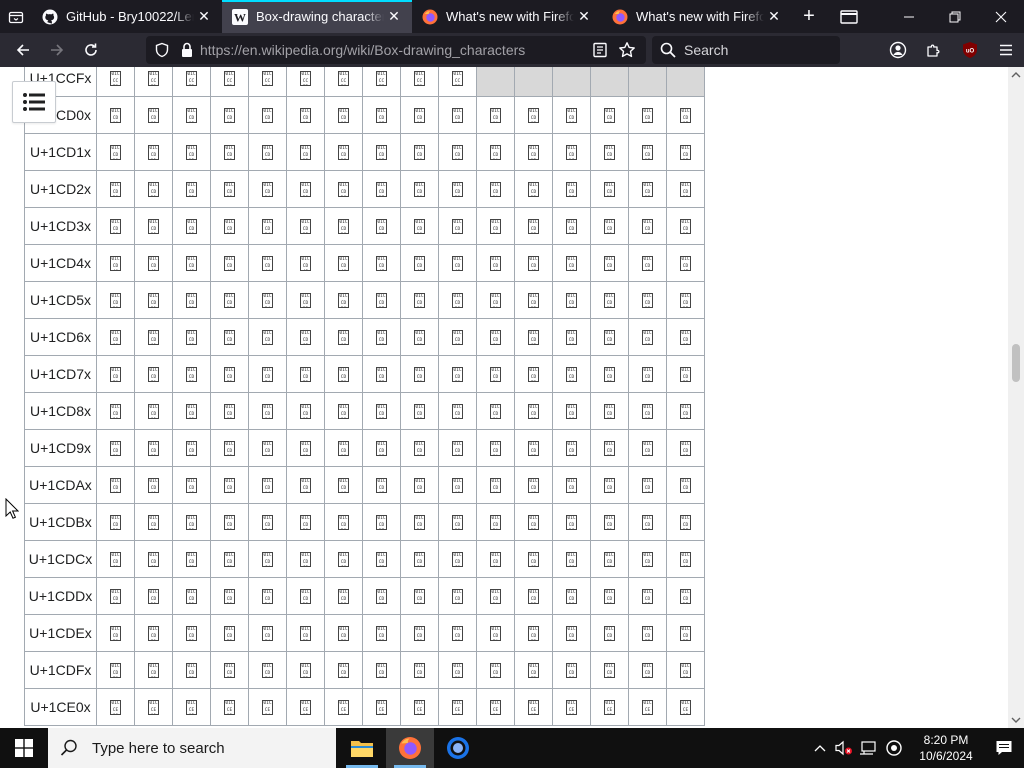 Image resolution: width=1024 pixels, height=768 pixels. I want to click on character-cell: 01CCD98, so click(419, 448).